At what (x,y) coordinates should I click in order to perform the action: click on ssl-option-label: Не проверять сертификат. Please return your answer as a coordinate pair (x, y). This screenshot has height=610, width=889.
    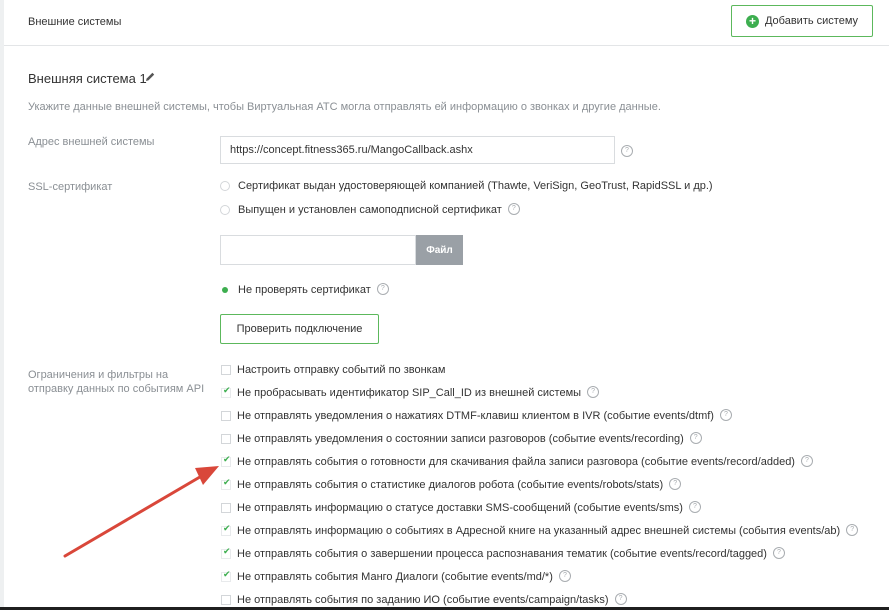
    Looking at the image, I should click on (304, 290).